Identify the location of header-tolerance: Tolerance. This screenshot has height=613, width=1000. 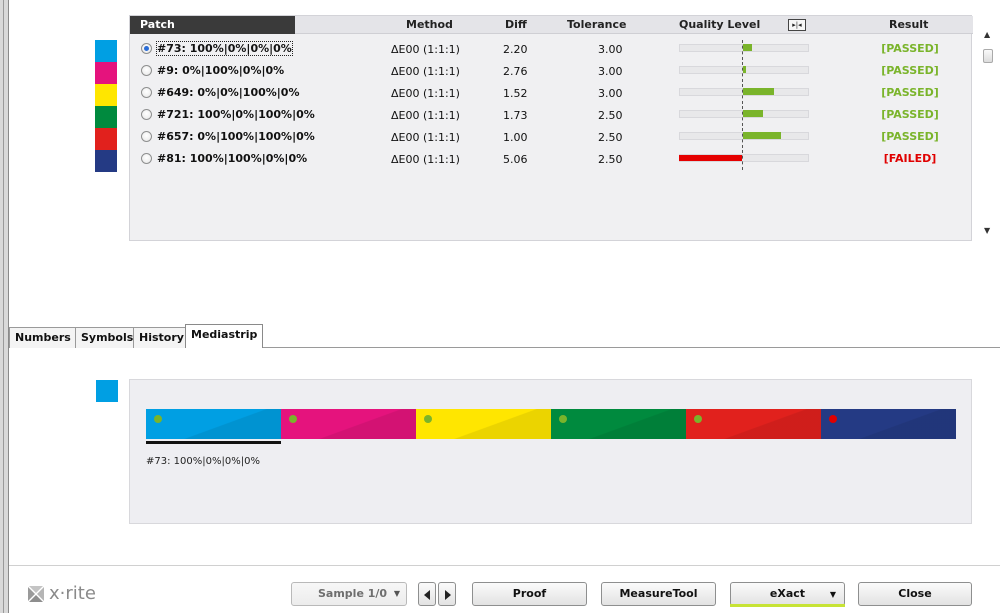
(597, 24).